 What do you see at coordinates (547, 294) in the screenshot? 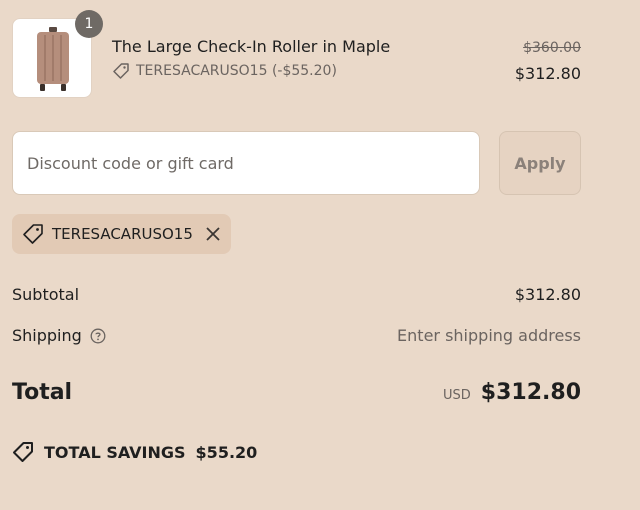
I see `subtotal-value: $312.80` at bounding box center [547, 294].